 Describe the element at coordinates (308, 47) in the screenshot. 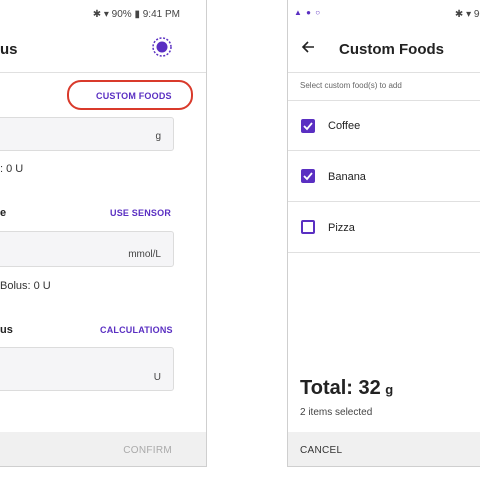

I see `back-arrow-icon` at that location.